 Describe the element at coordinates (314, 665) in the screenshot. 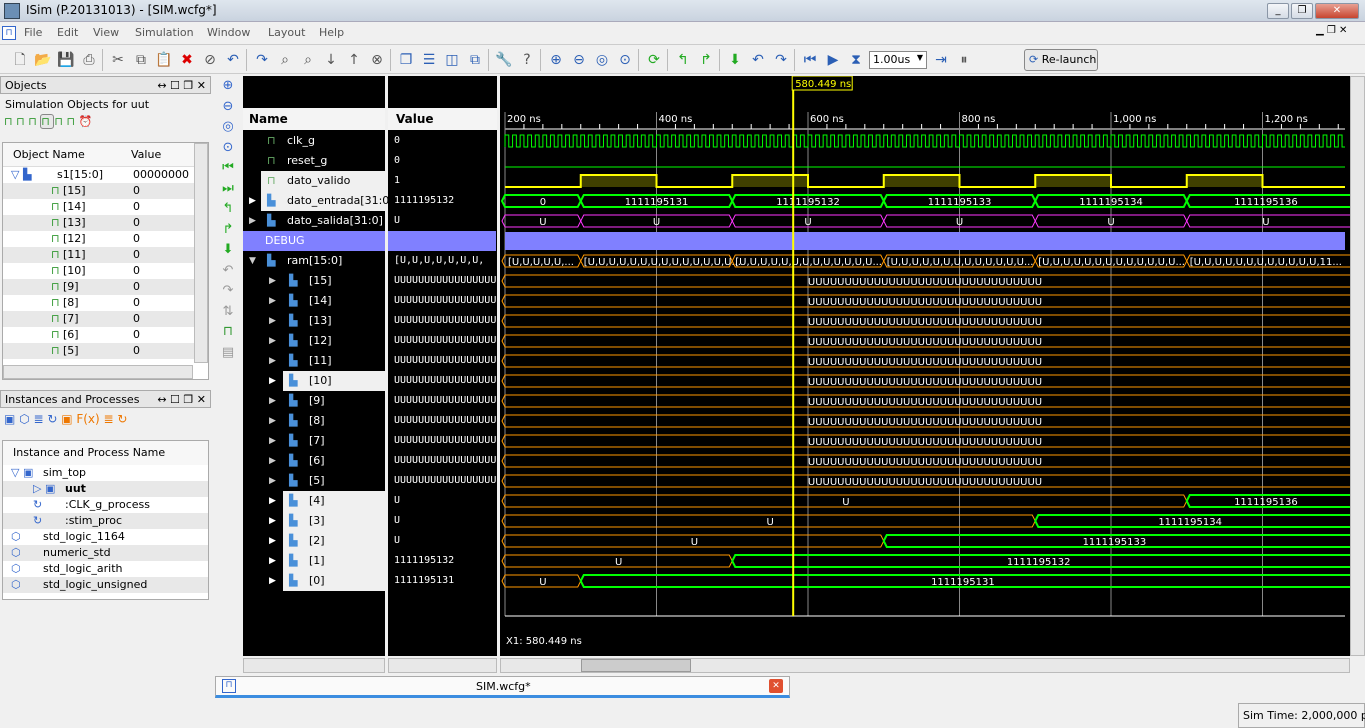

I see `name-hscrollbar` at that location.